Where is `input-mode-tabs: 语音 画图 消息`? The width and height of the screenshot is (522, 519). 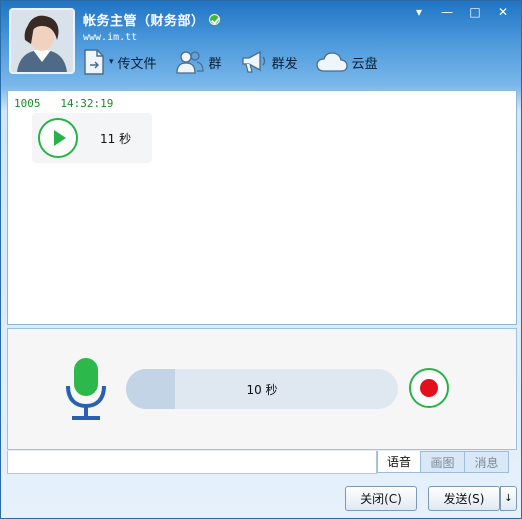 input-mode-tabs: 语音 画图 消息 is located at coordinates (443, 462).